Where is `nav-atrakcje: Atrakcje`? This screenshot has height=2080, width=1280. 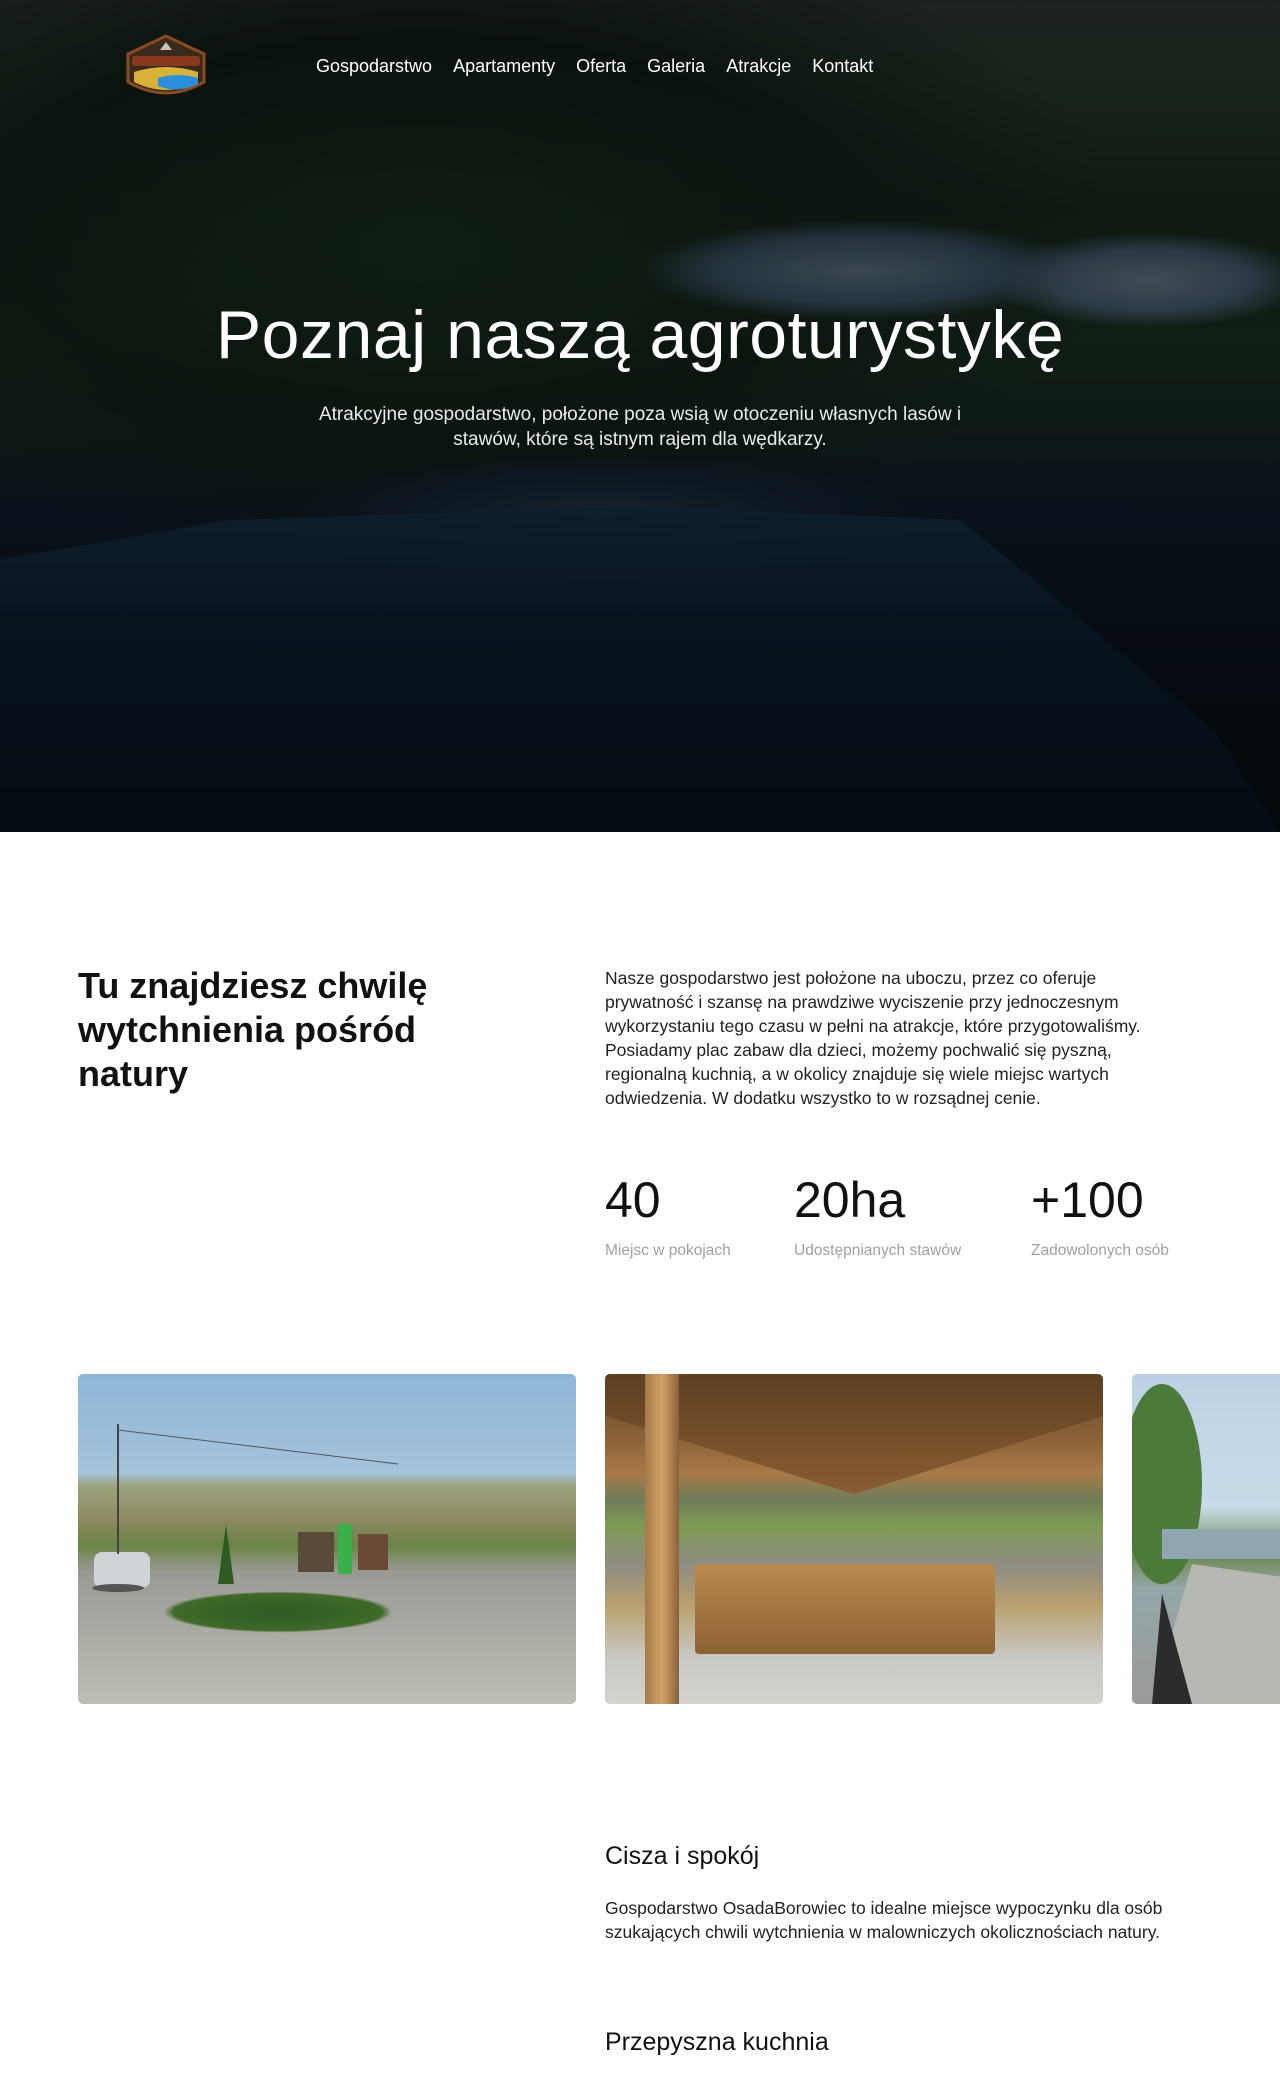 nav-atrakcje: Atrakcje is located at coordinates (758, 66).